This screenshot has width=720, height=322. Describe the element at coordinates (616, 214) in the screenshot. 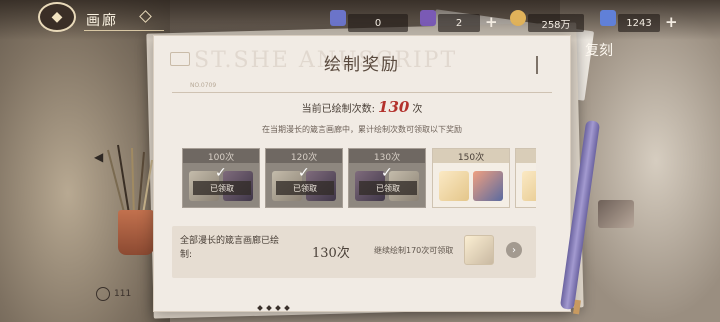

I see `side-card-thumbnail` at that location.